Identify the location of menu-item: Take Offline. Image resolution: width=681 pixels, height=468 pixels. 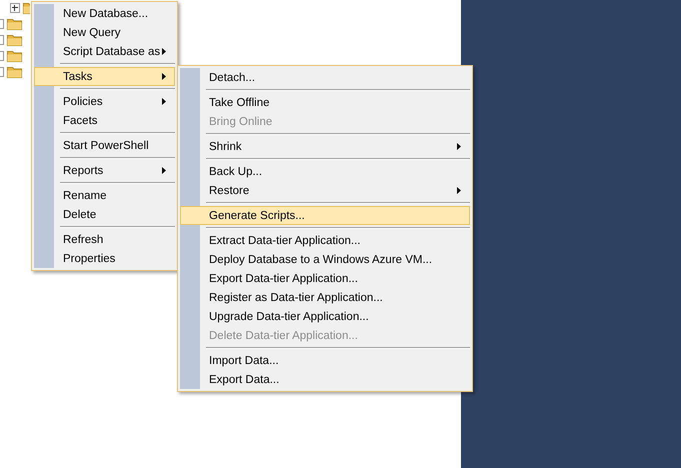
(325, 102).